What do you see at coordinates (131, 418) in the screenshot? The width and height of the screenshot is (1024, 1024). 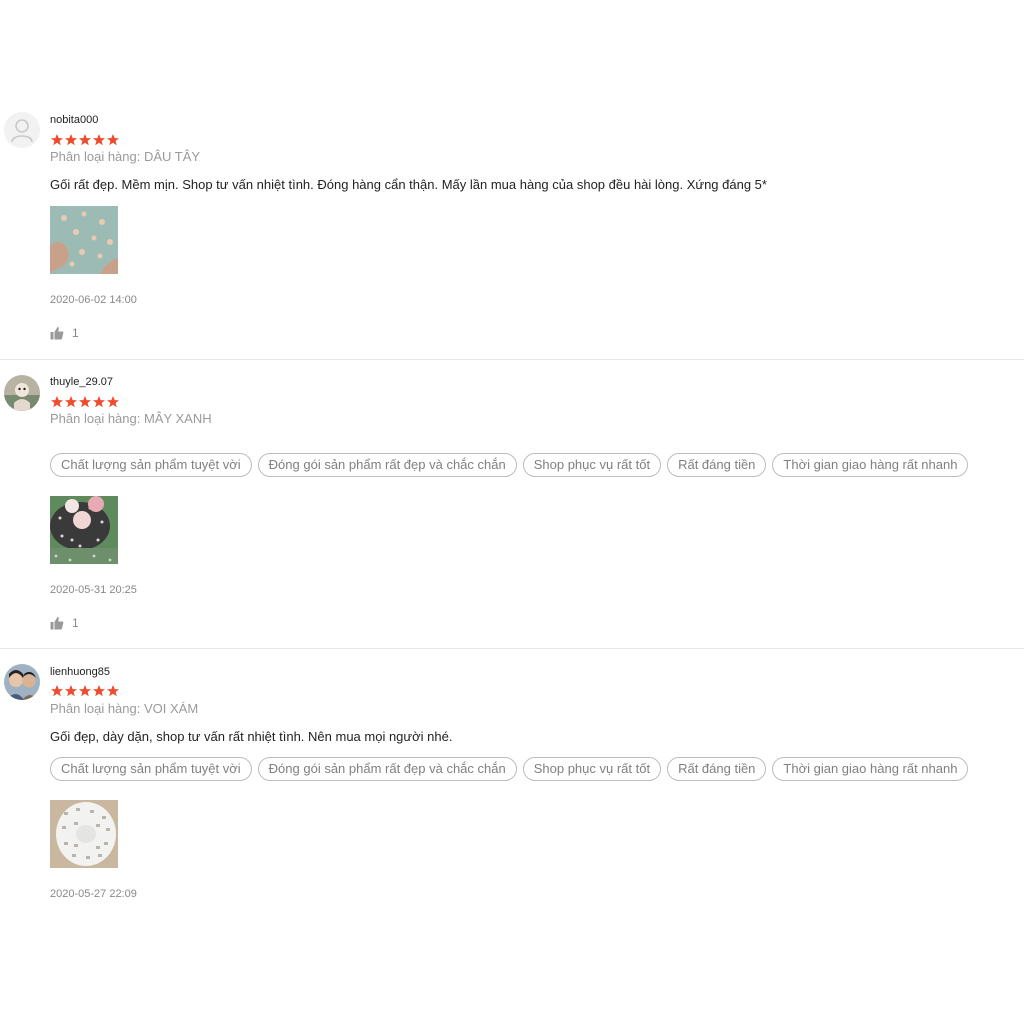 I see `product-variant: Phân loại hàng: MÂY XANH` at bounding box center [131, 418].